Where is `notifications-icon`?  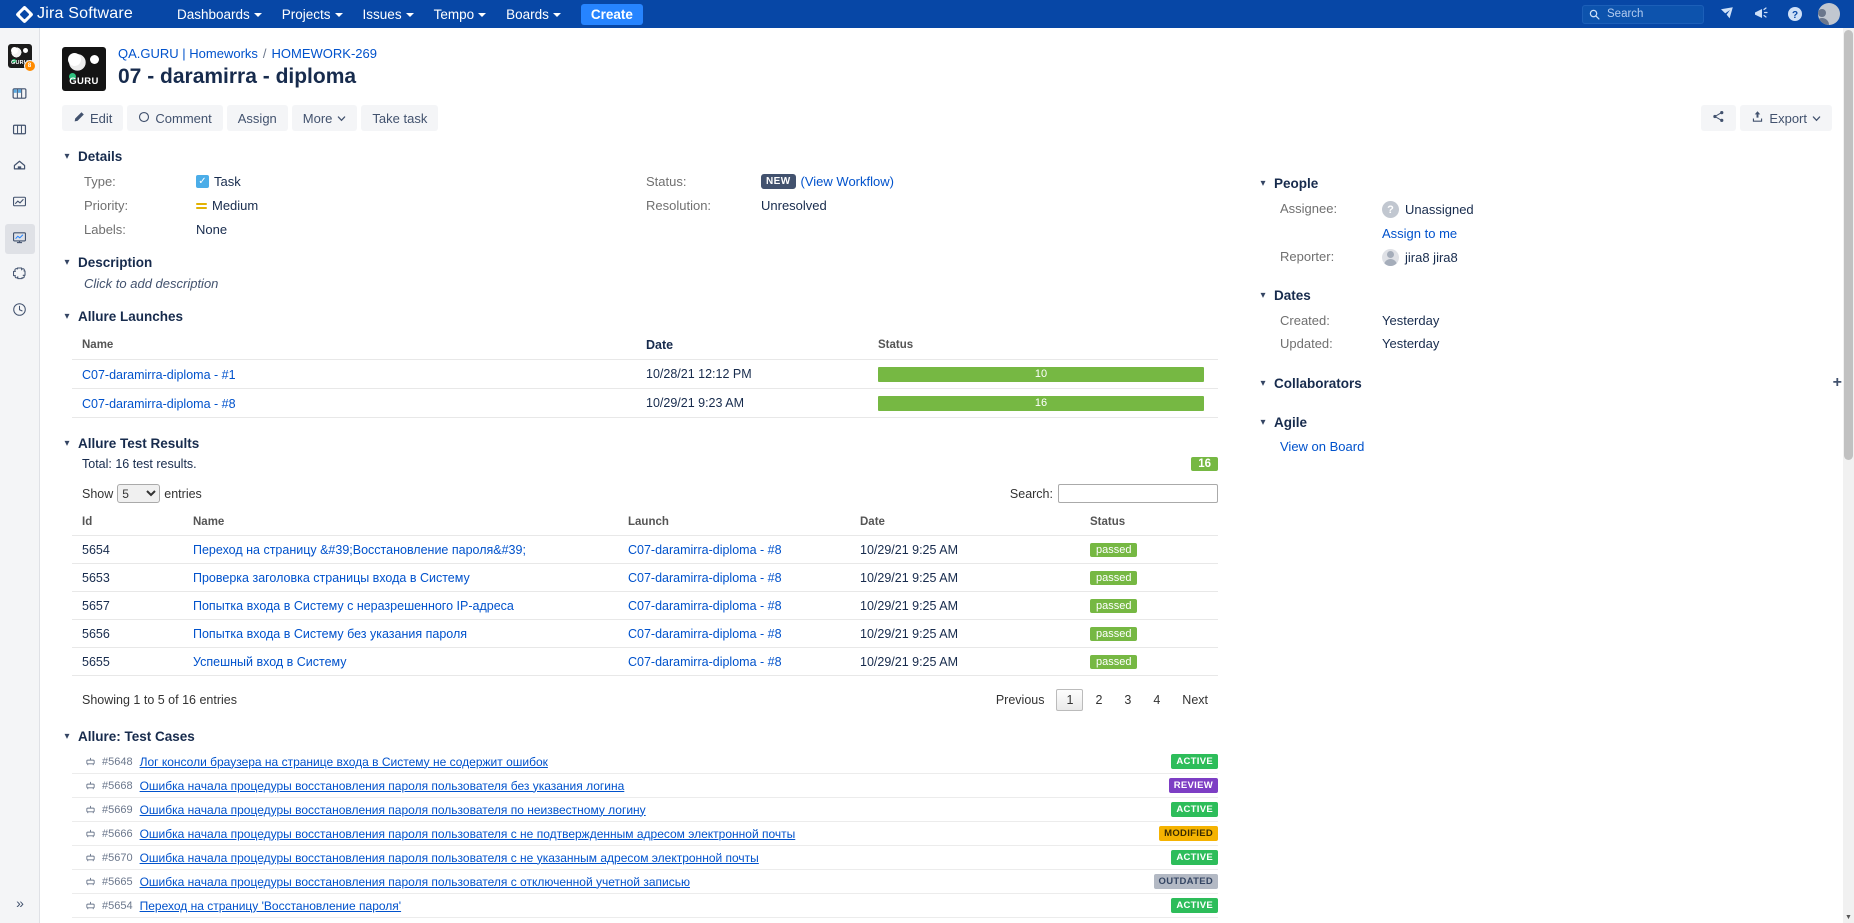
notifications-icon is located at coordinates (1727, 14).